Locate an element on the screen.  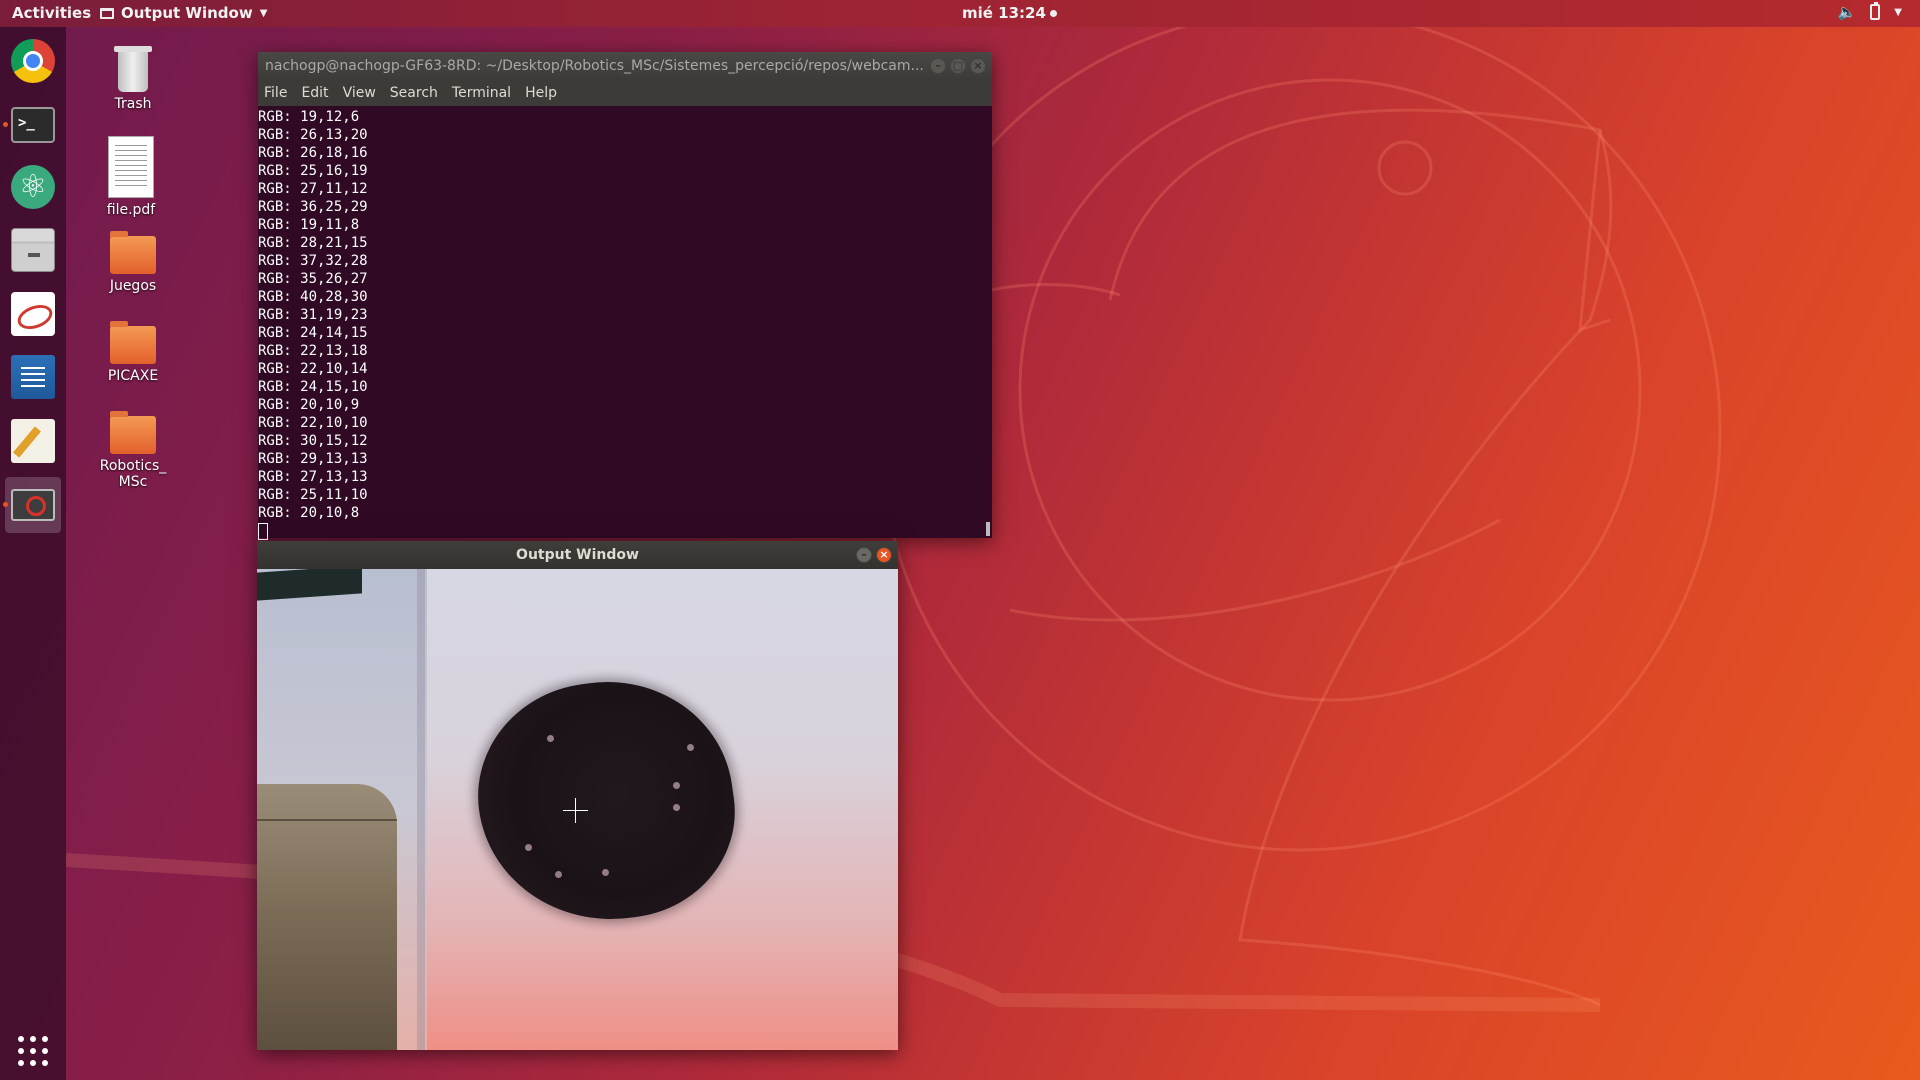
clock: mié 13:24 is located at coordinates (1009, 13).